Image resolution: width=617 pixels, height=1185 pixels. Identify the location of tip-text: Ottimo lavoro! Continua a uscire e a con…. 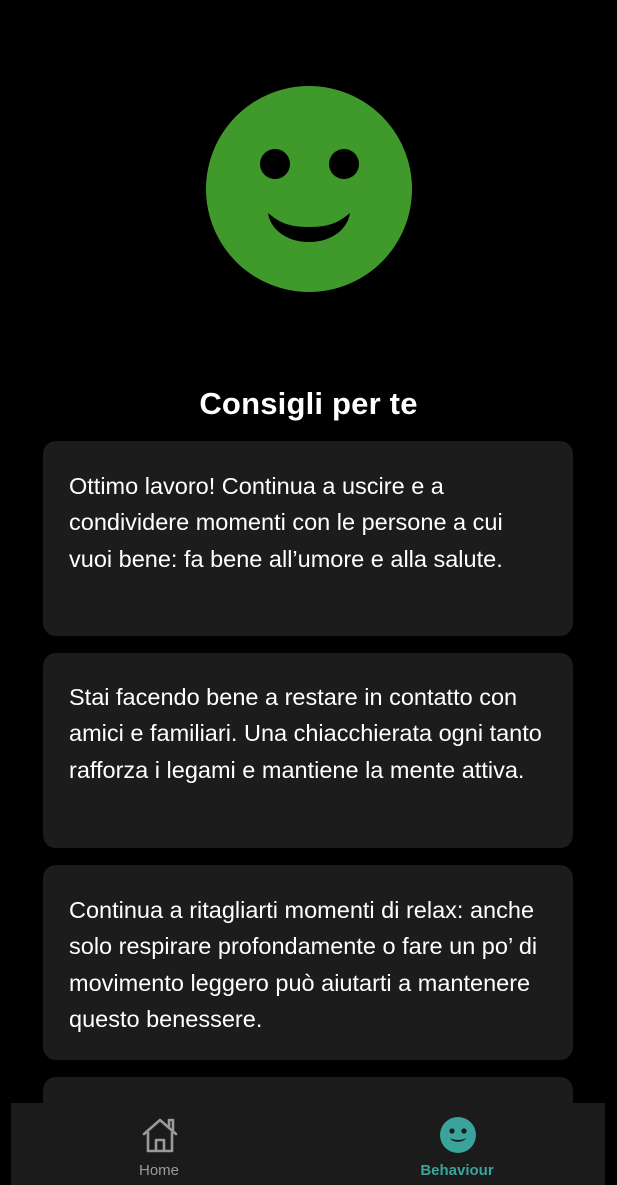
(286, 522).